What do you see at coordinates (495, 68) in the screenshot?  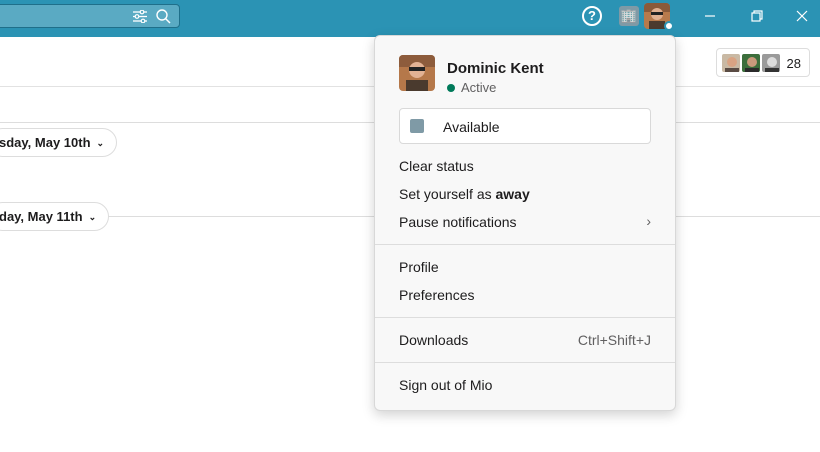 I see `user-name: Dominic Kent` at bounding box center [495, 68].